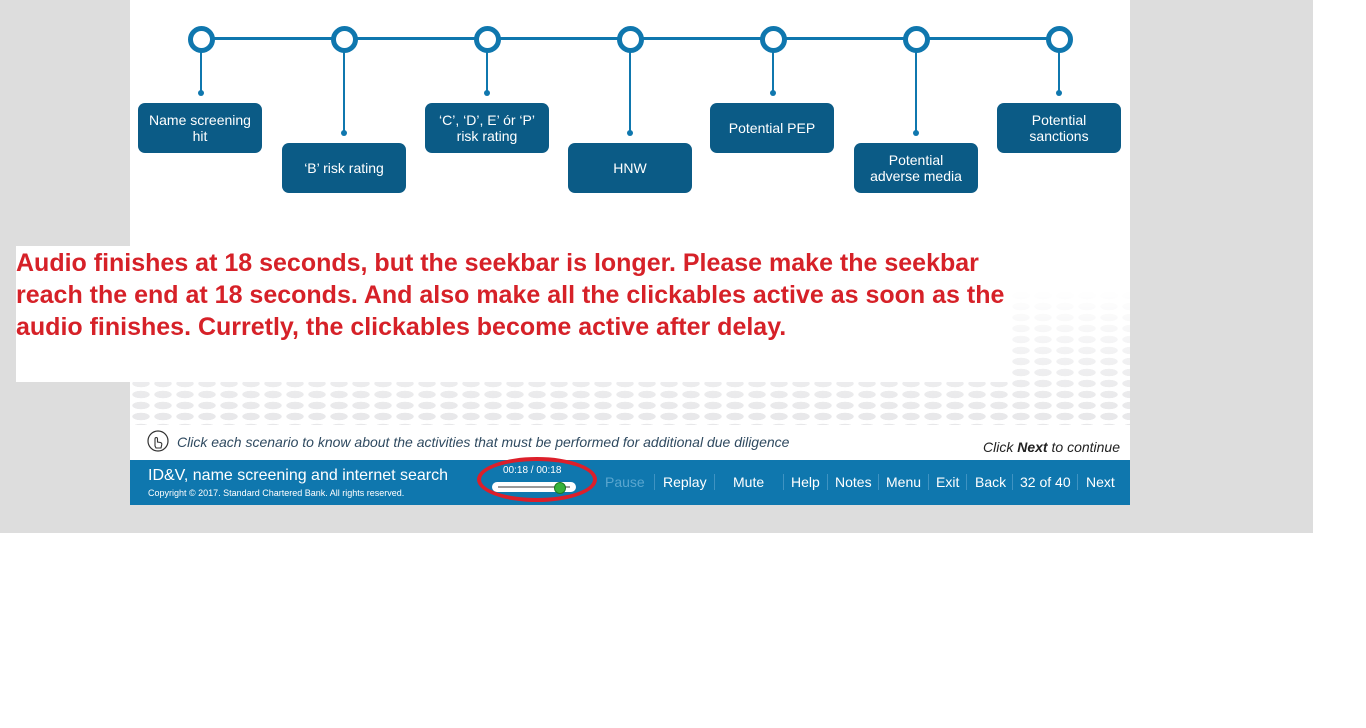 This screenshot has width=1366, height=728. I want to click on help-button: Help, so click(805, 482).